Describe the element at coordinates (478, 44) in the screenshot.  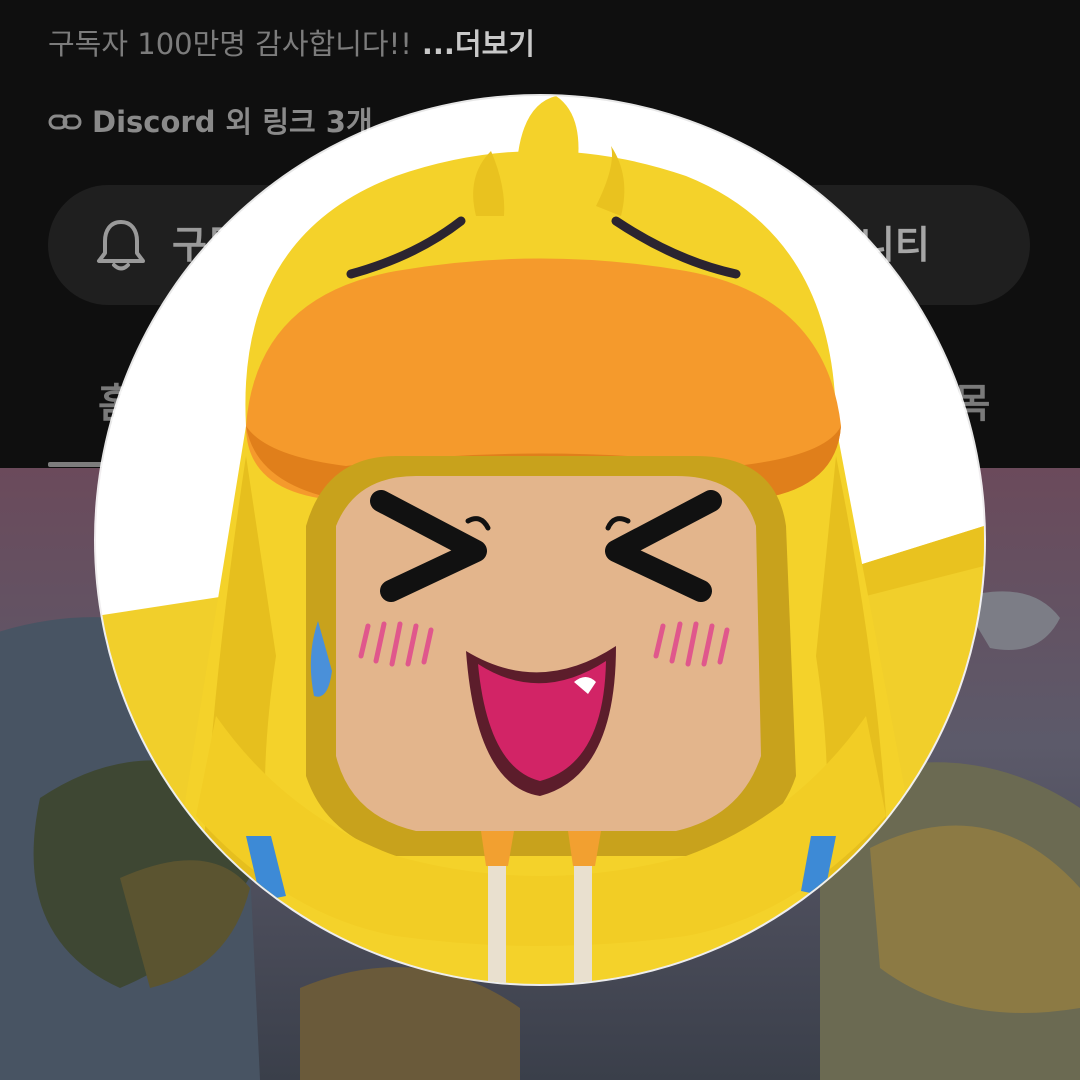
I see `more-button: ...더보기` at that location.